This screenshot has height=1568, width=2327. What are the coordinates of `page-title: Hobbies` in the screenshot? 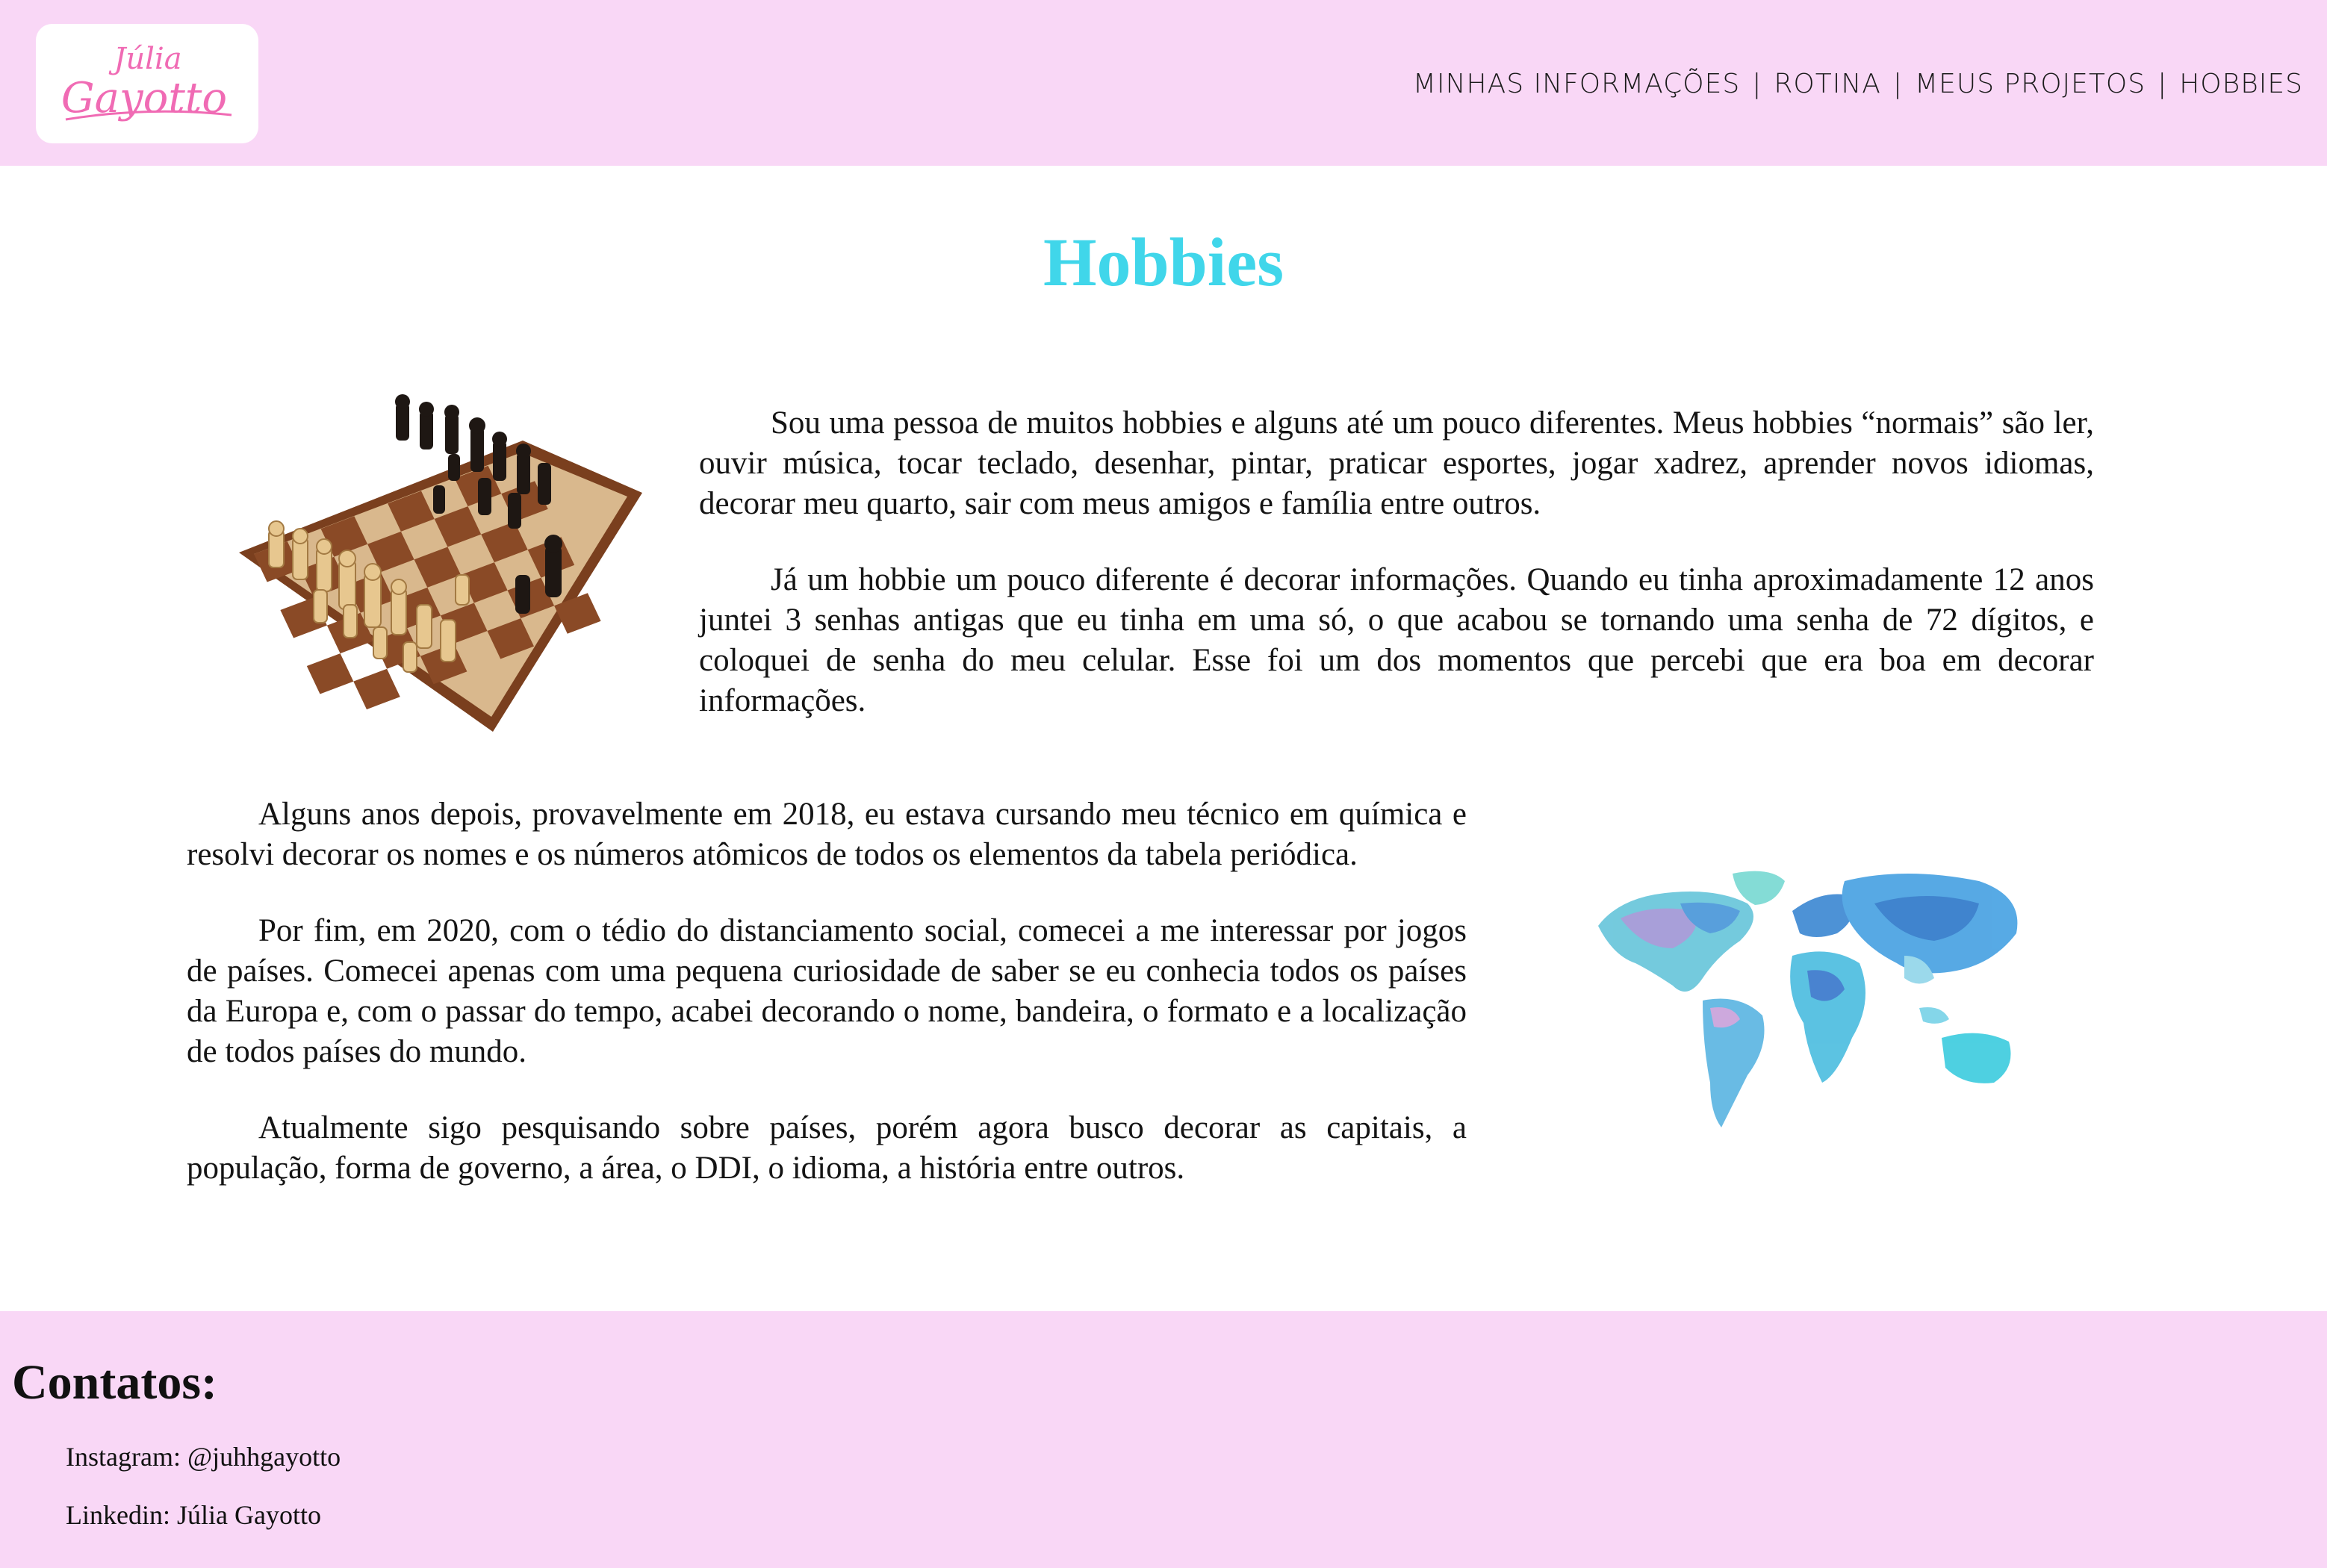 It's located at (1164, 262).